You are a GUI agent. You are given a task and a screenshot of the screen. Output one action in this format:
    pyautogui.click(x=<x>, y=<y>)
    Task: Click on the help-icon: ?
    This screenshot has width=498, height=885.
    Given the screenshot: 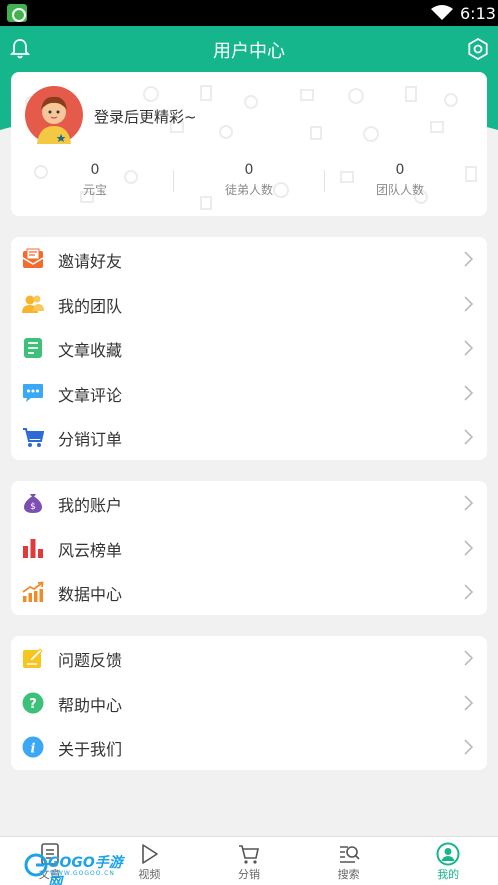 What is the action you would take?
    pyautogui.click(x=33, y=702)
    